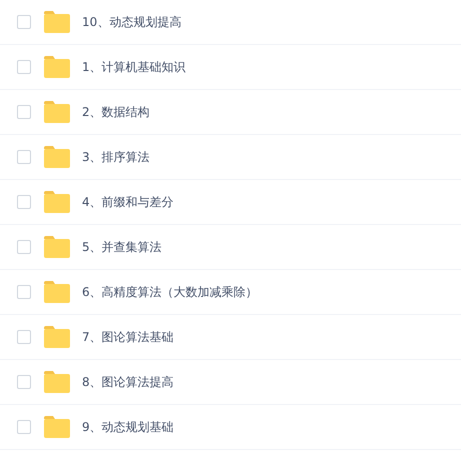  I want to click on folder-name: 4、前缀和与差分, so click(128, 202).